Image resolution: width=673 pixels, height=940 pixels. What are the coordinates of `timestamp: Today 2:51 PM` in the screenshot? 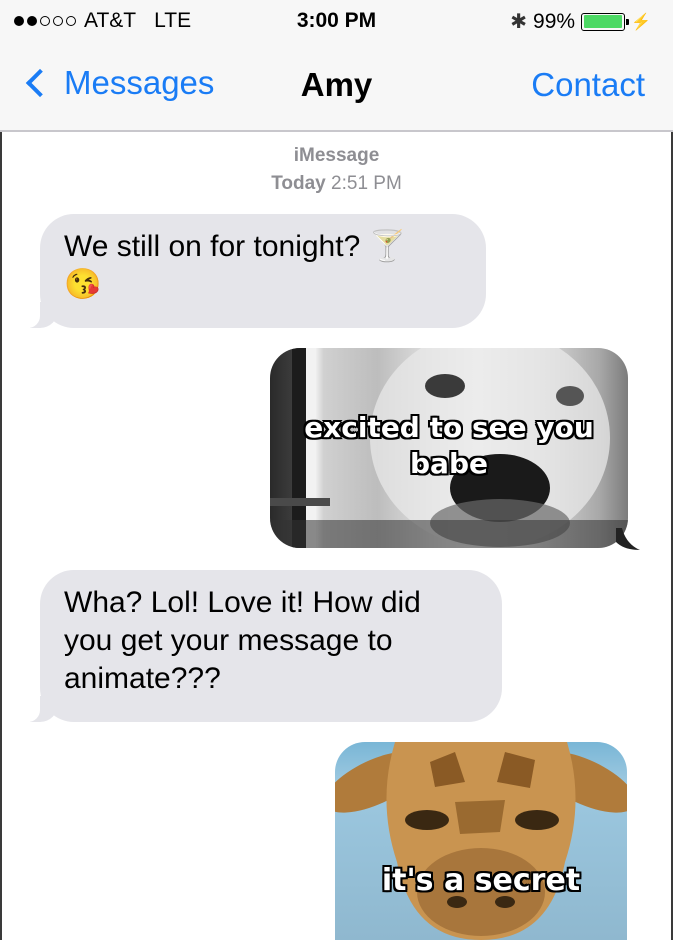 It's located at (336, 184).